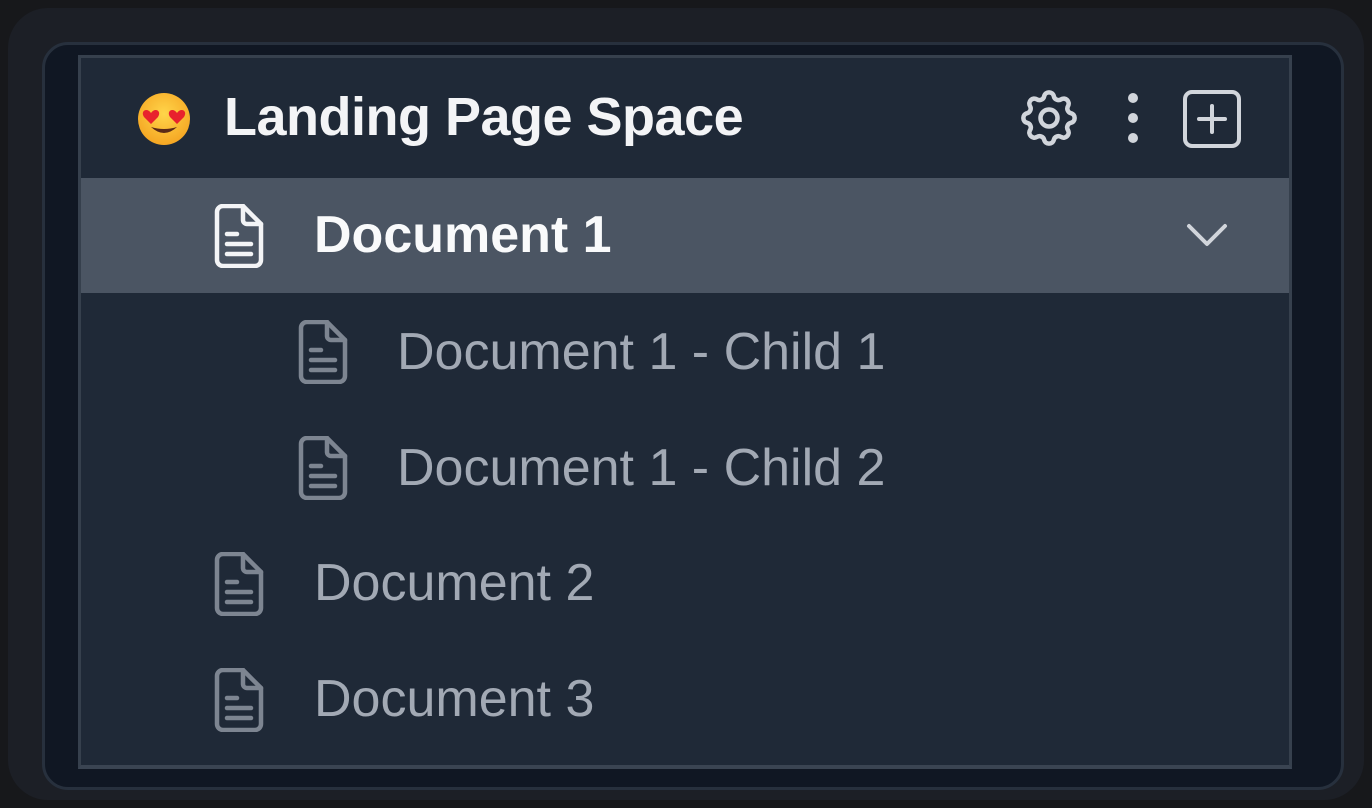  I want to click on tree-item-label: Document 1 - Child 1, so click(641, 352).